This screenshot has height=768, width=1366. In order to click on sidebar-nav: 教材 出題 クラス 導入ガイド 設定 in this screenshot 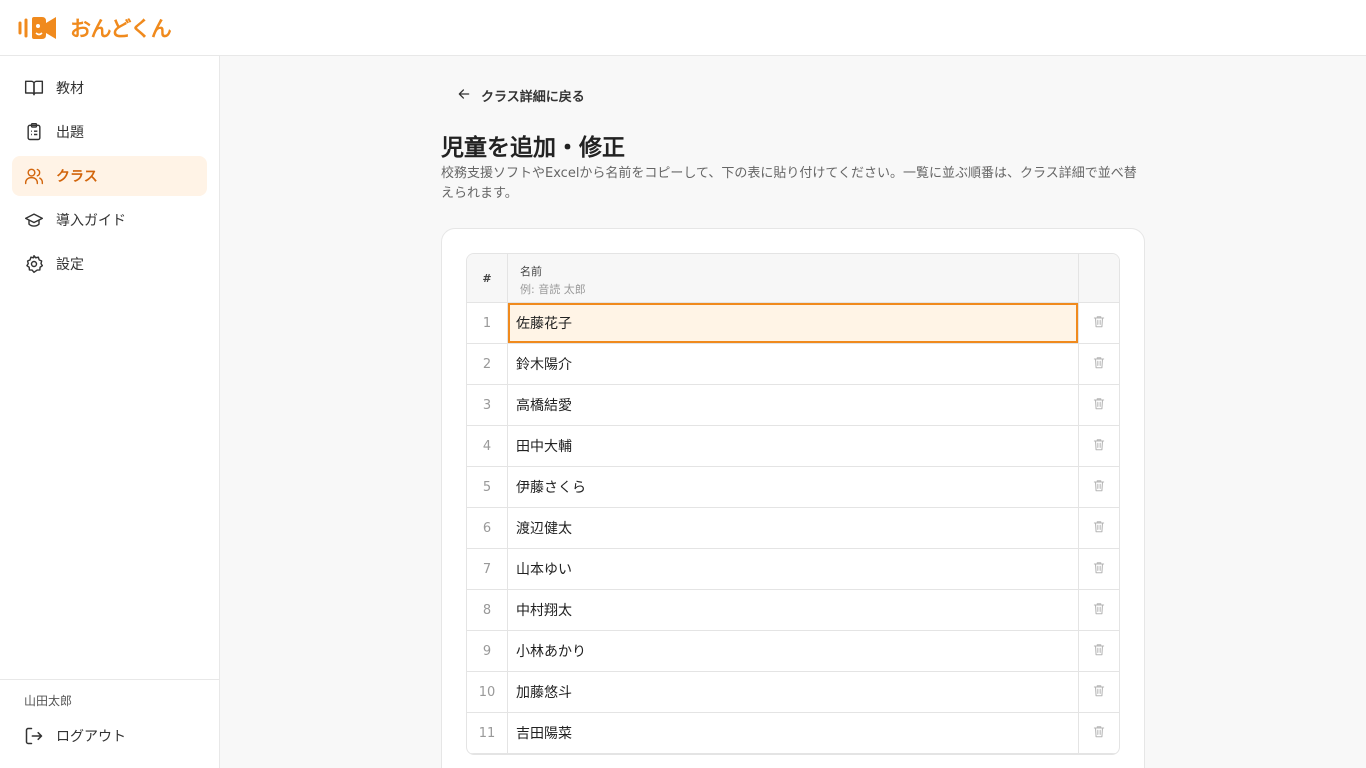, I will do `click(109, 178)`.